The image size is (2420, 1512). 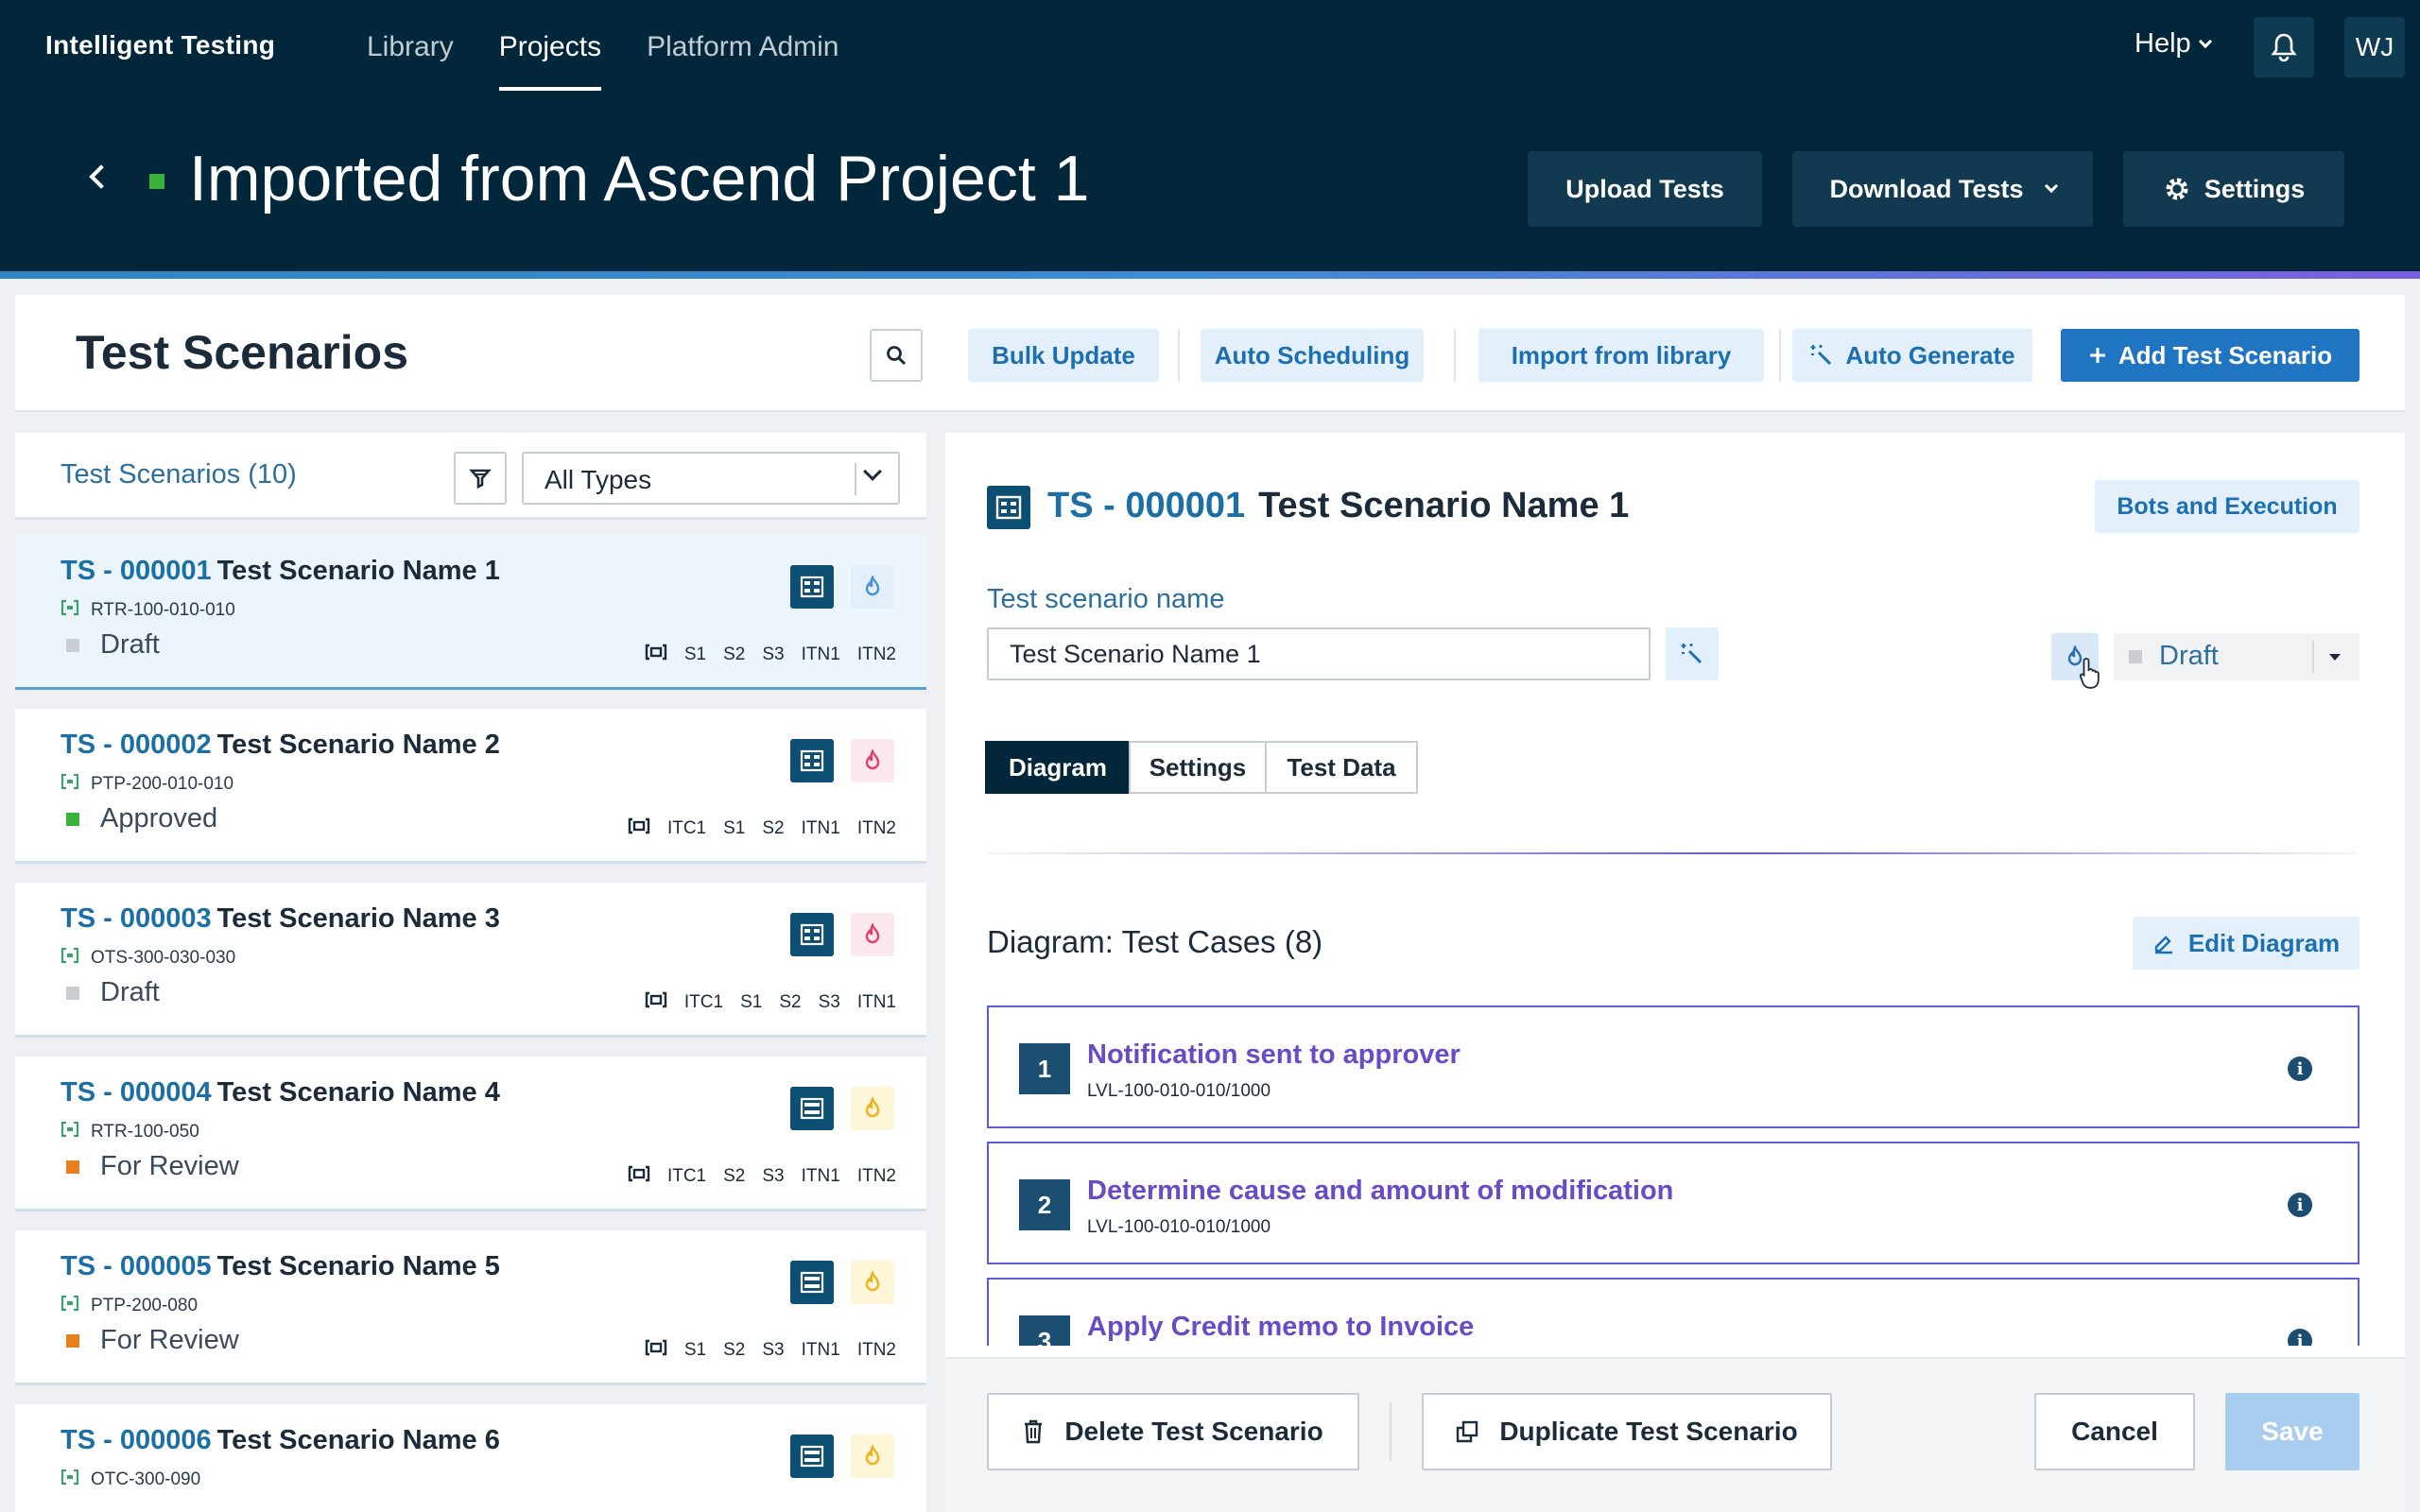 What do you see at coordinates (1106, 599) in the screenshot?
I see `scenario-name-label: Test scenario name` at bounding box center [1106, 599].